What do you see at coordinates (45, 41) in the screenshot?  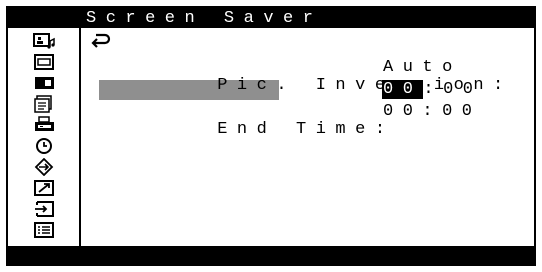 I see `picture-person-icon` at bounding box center [45, 41].